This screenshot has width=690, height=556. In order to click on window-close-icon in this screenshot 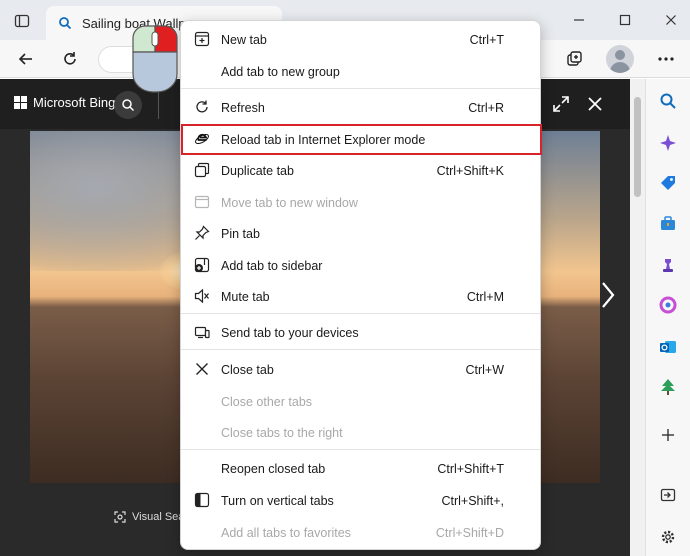, I will do `click(671, 20)`.